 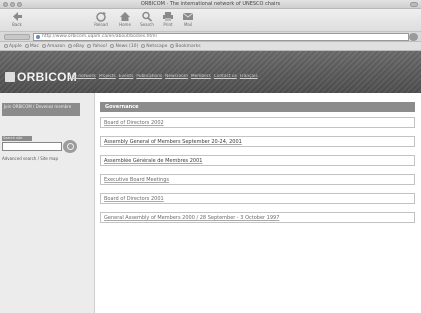 What do you see at coordinates (210, 20) in the screenshot?
I see `browser-toolbar: Back Reload Home Search Print Mail` at bounding box center [210, 20].